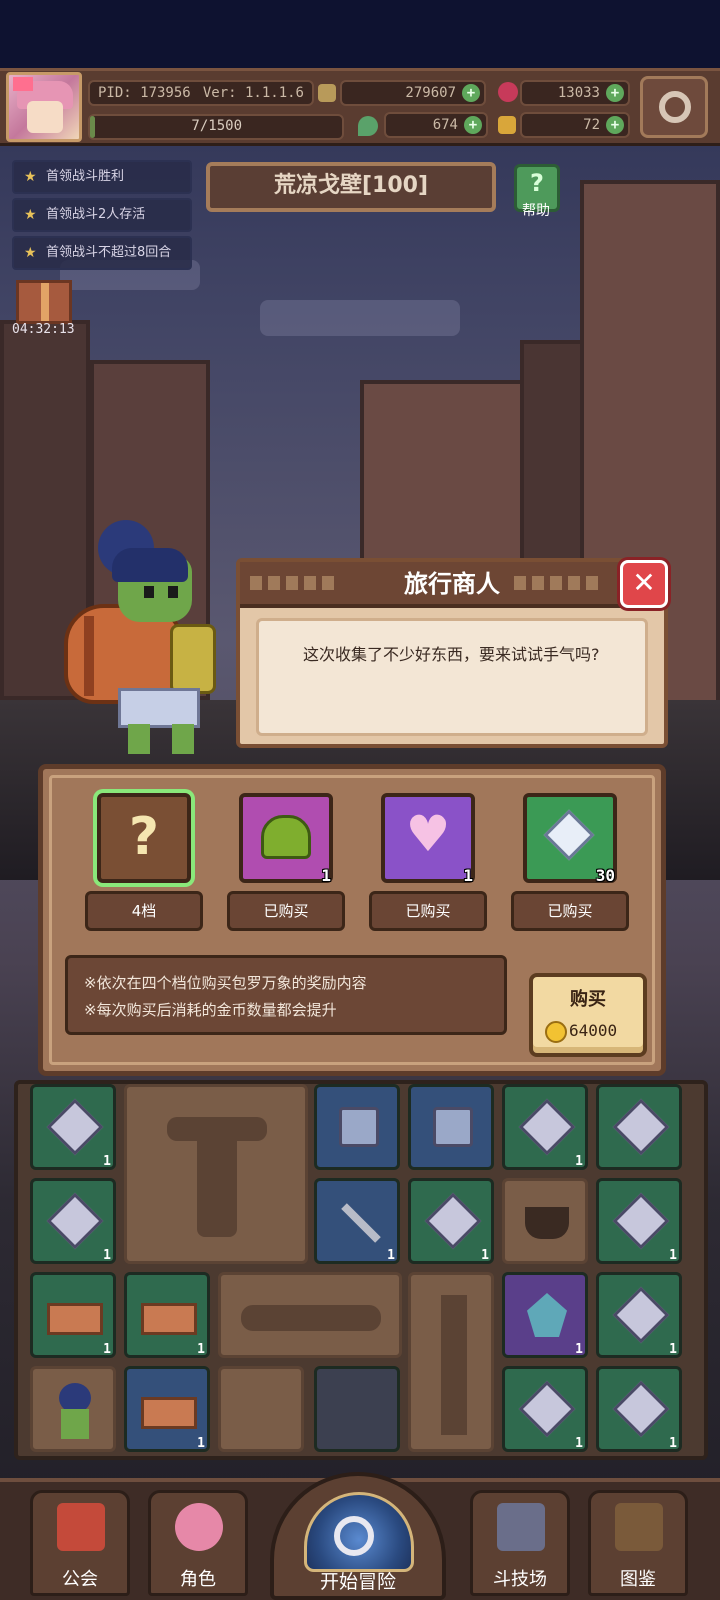  Describe the element at coordinates (93, 127) in the screenshot. I see `xp-bar-fill` at that location.